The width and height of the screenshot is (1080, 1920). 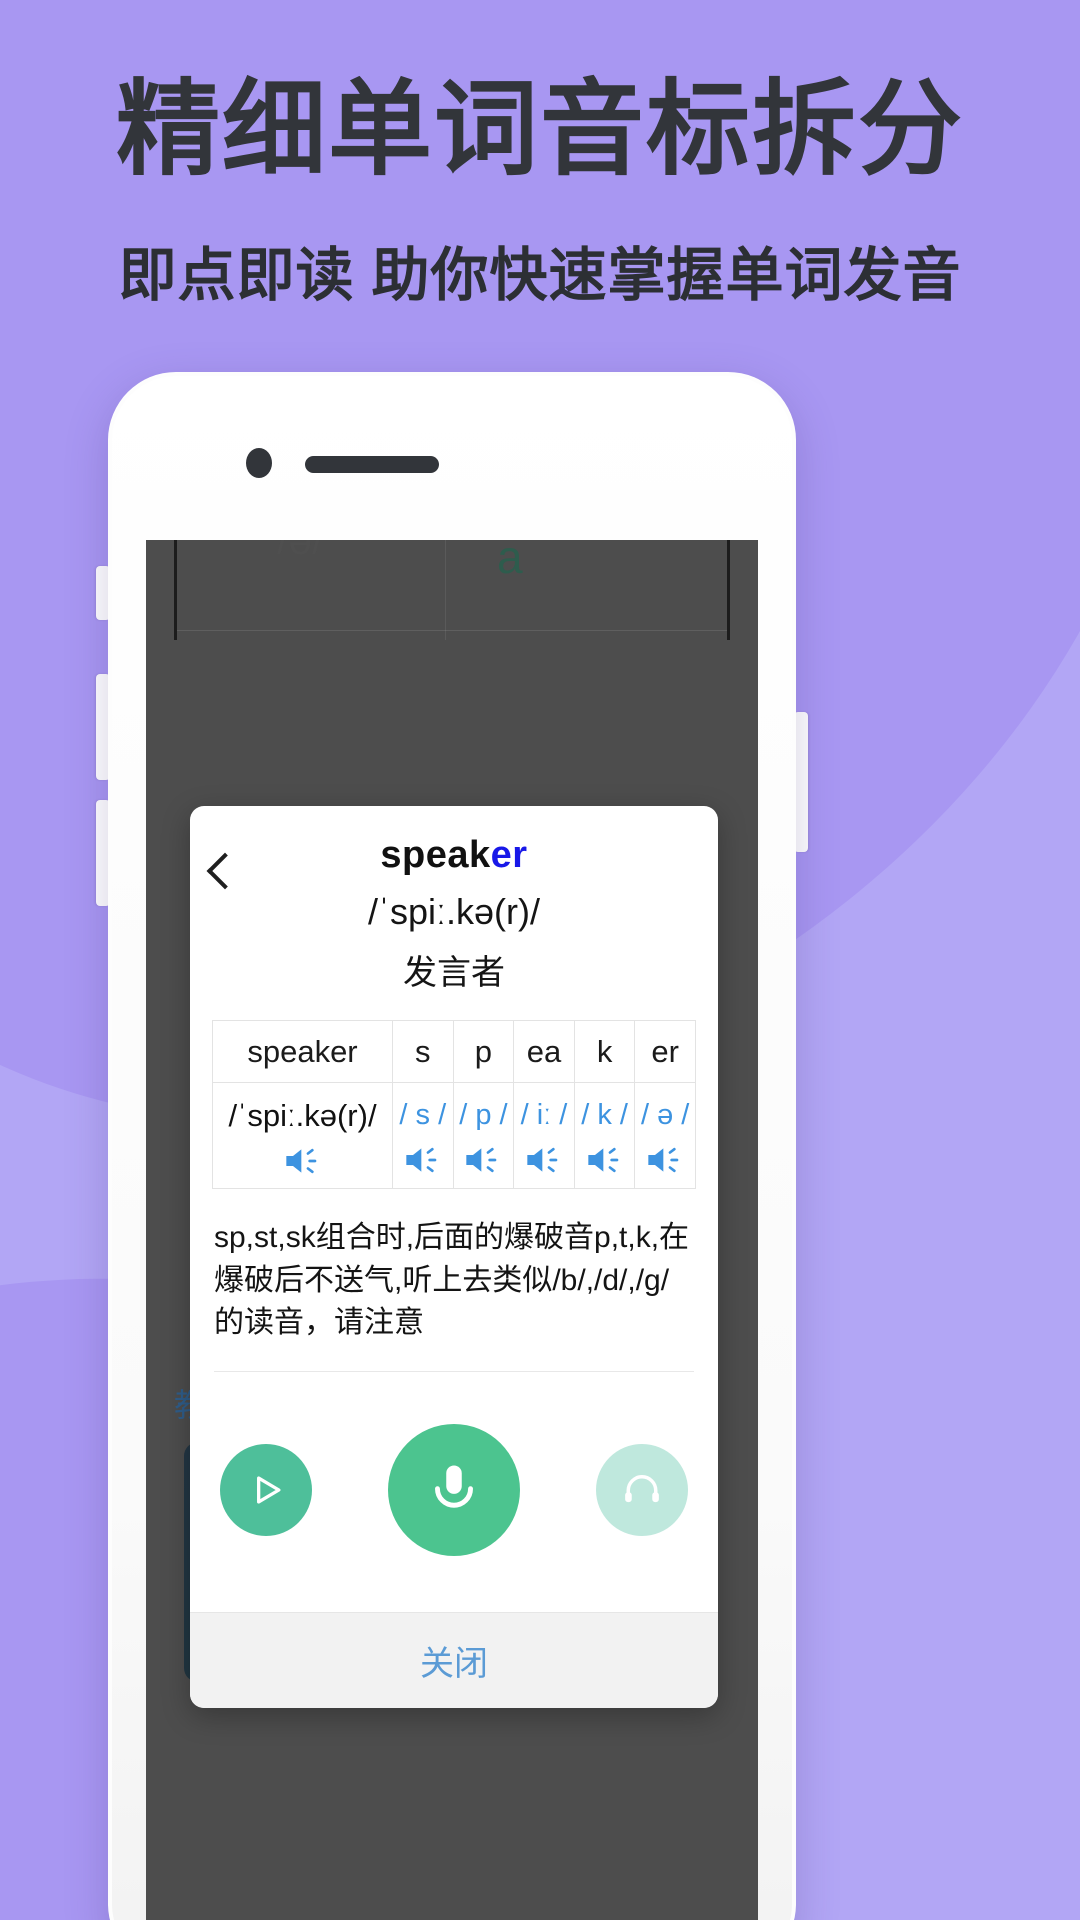 I want to click on front-camera-icon, so click(x=259, y=463).